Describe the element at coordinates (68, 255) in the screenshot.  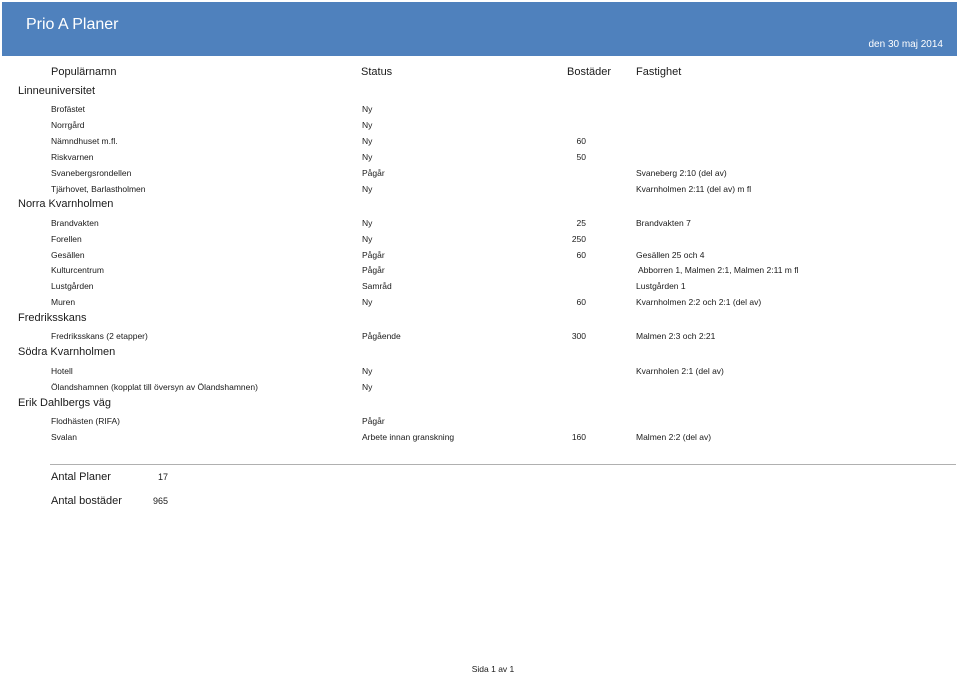
I see `cell-name: Gesällen` at that location.